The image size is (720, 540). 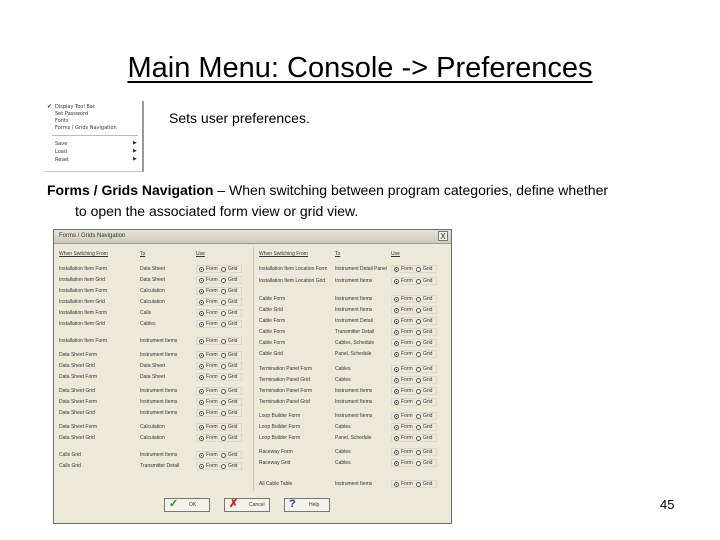 What do you see at coordinates (75, 107) in the screenshot?
I see `console-menu-item: Display Tool Bar` at bounding box center [75, 107].